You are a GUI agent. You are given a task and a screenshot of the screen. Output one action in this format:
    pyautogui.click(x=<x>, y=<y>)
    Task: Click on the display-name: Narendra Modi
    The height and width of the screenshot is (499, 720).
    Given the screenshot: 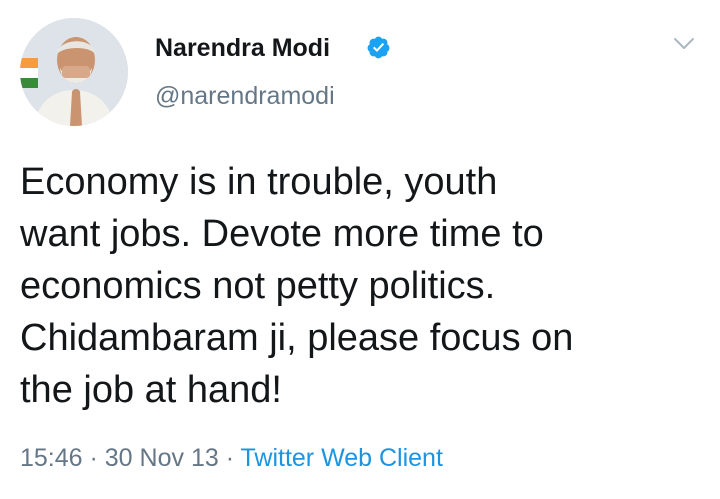 What is the action you would take?
    pyautogui.click(x=242, y=48)
    